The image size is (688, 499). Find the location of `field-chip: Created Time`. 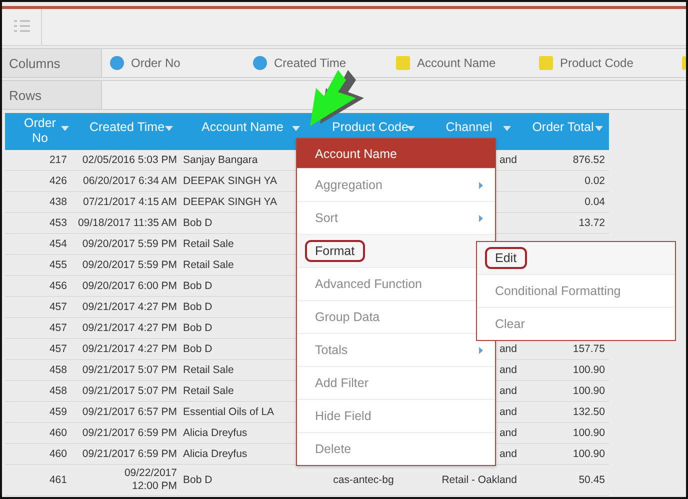

field-chip: Created Time is located at coordinates (310, 63).